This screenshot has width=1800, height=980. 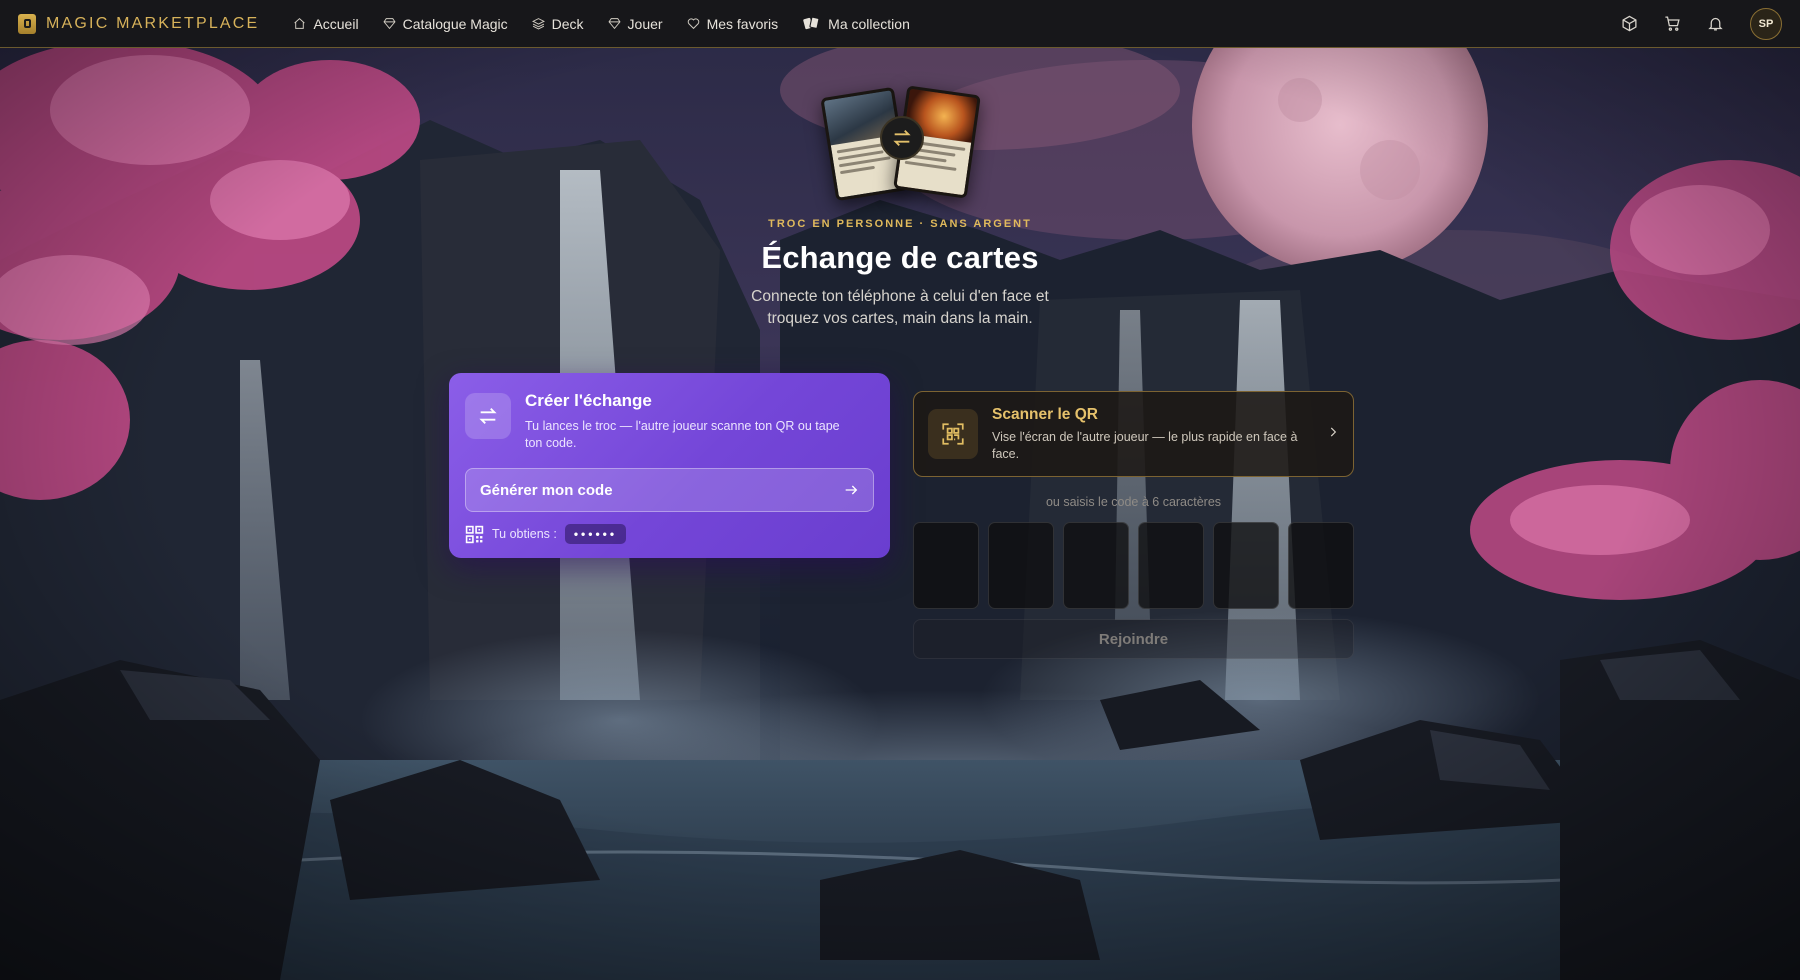 What do you see at coordinates (1766, 23) in the screenshot?
I see `avatar: SP` at bounding box center [1766, 23].